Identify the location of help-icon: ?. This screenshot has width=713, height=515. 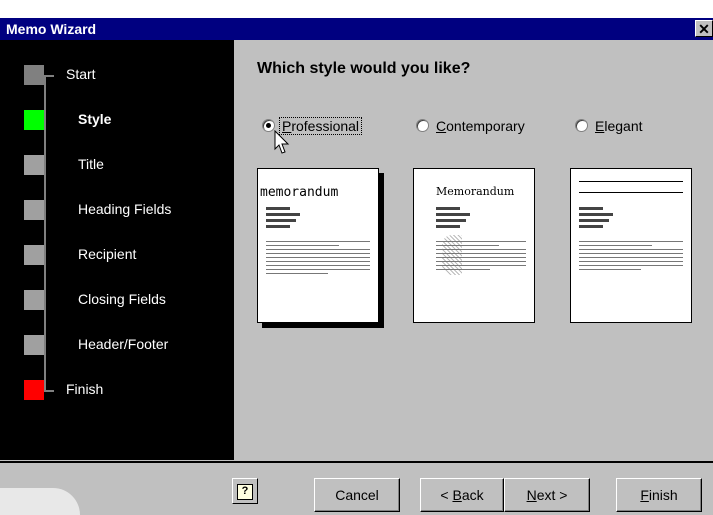
(245, 492).